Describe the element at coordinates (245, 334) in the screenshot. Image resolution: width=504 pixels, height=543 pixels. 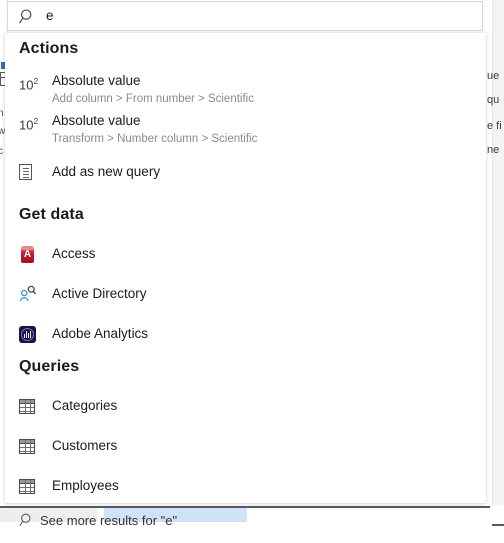
I see `result-item-adobe-analytics: Adobe Analytics` at that location.